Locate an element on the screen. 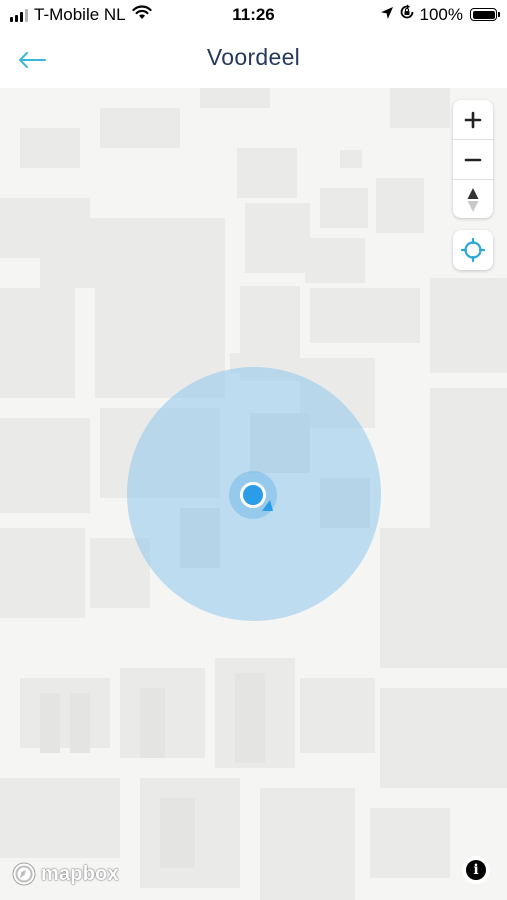 The image size is (507, 900). status-bar: T-Mobile NL 11:26 100% is located at coordinates (253, 16).